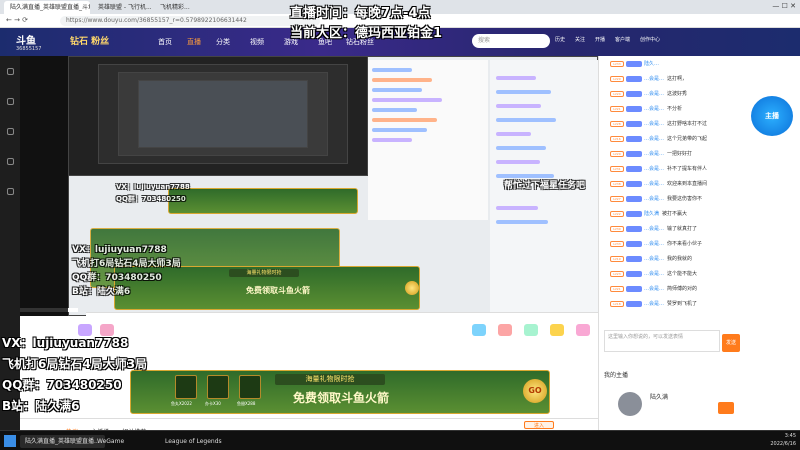 The width and height of the screenshot is (800, 450). What do you see at coordinates (617, 258) in the screenshot?
I see `user-level-badge: LV19` at bounding box center [617, 258].